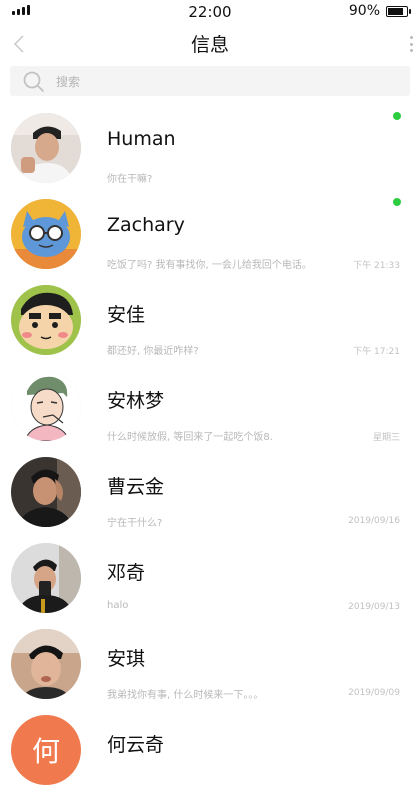  What do you see at coordinates (364, 11) in the screenshot?
I see `battery-percent: 90%` at bounding box center [364, 11].